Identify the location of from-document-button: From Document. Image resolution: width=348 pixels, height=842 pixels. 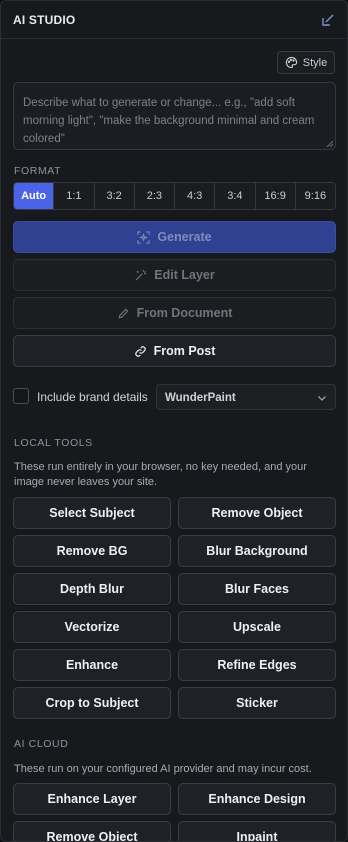
(174, 313).